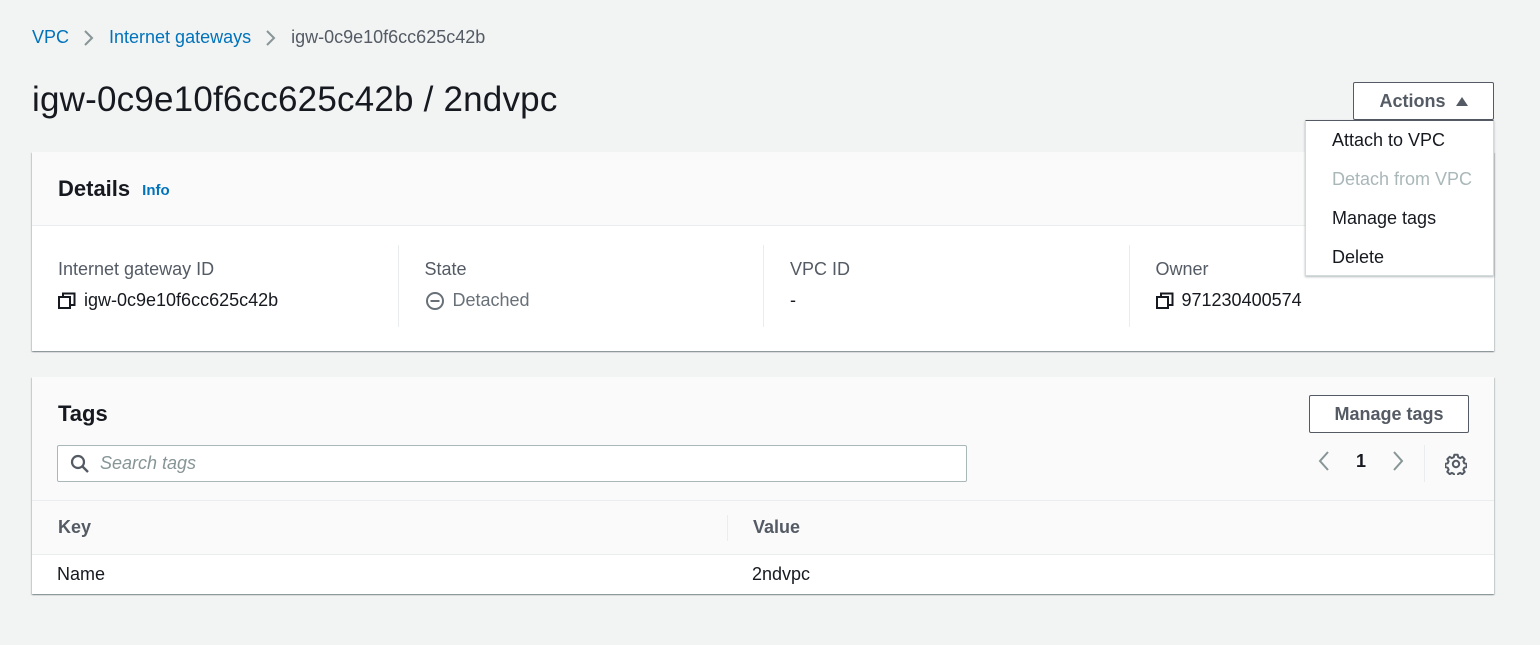 This screenshot has height=645, width=1540. I want to click on menu-item-detach-from-vpc: Detach from VPC, so click(1402, 179).